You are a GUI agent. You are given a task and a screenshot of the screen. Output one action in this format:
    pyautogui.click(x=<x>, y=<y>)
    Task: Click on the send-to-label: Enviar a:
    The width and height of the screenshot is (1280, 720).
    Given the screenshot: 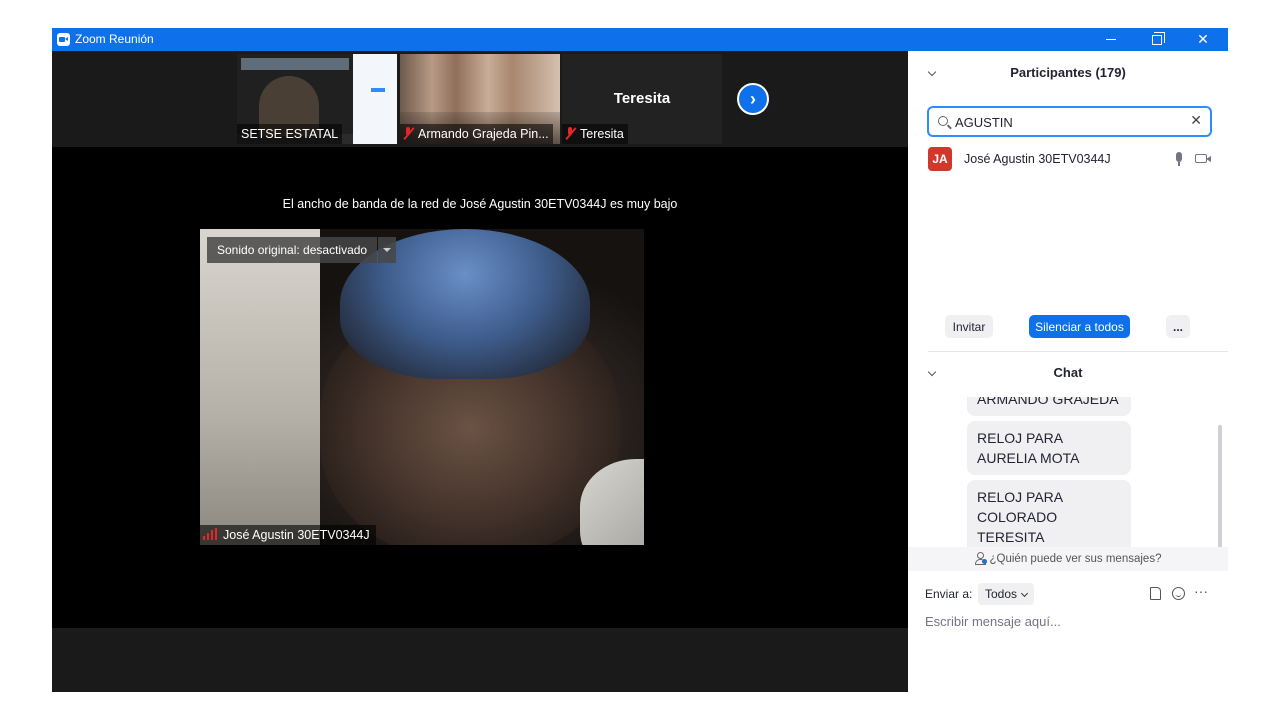 What is the action you would take?
    pyautogui.click(x=949, y=594)
    